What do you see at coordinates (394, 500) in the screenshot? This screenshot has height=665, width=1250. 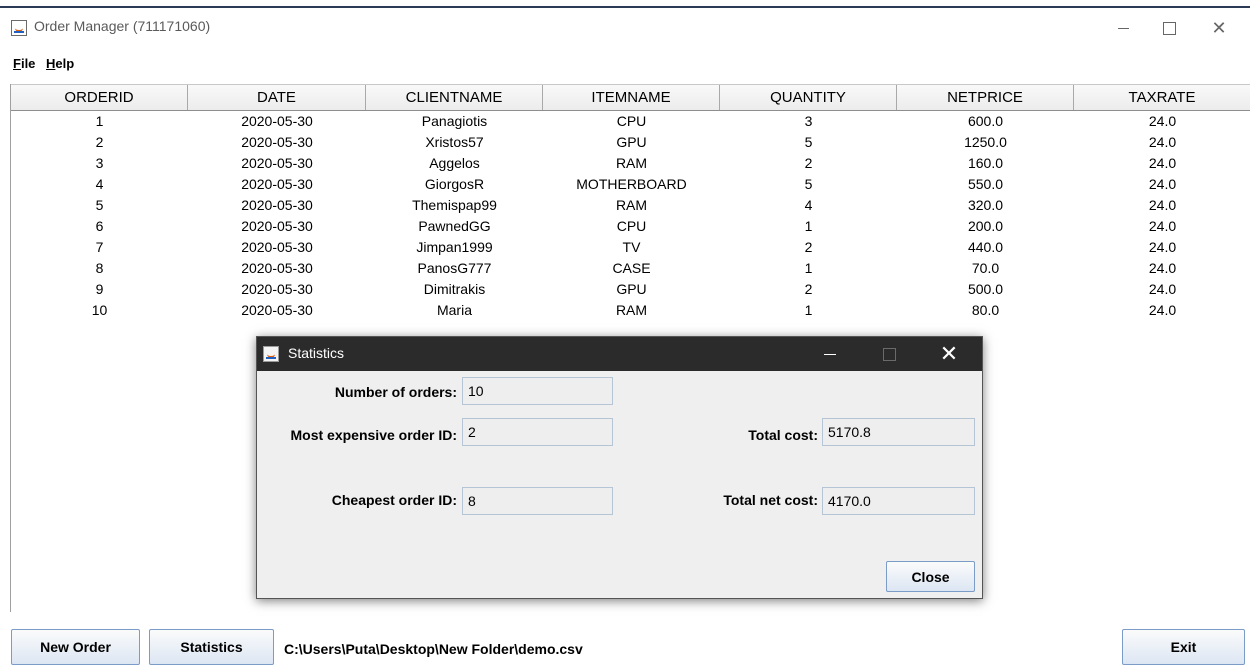 I see `cheapest-order-label: Cheapest order ID:` at bounding box center [394, 500].